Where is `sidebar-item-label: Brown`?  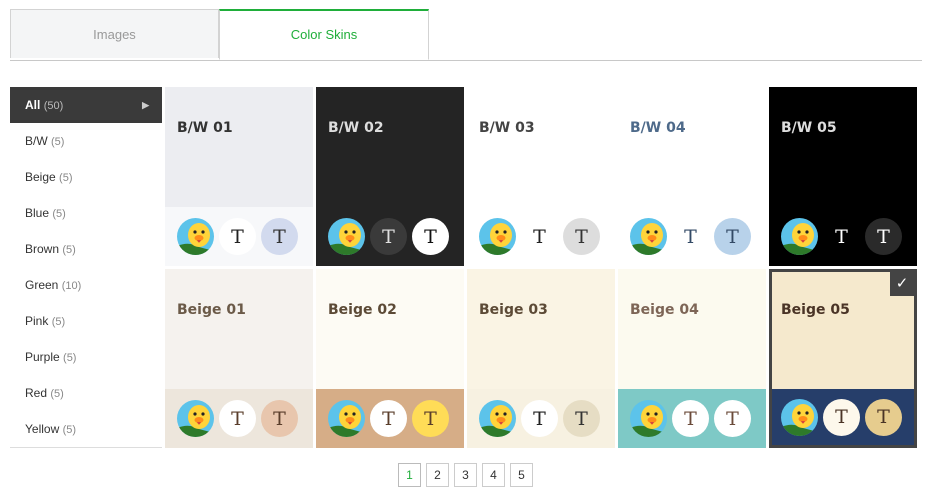
sidebar-item-label: Brown is located at coordinates (42, 249).